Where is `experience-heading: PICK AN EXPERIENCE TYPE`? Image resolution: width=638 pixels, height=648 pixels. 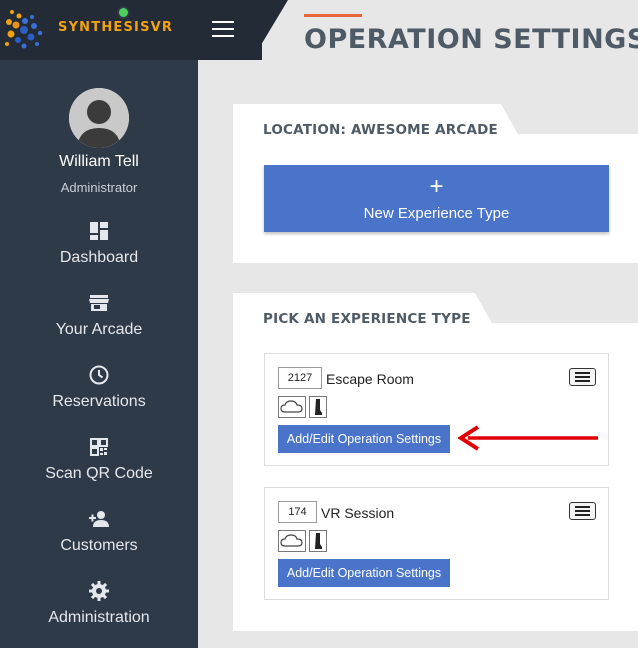 experience-heading: PICK AN EXPERIENCE TYPE is located at coordinates (367, 319).